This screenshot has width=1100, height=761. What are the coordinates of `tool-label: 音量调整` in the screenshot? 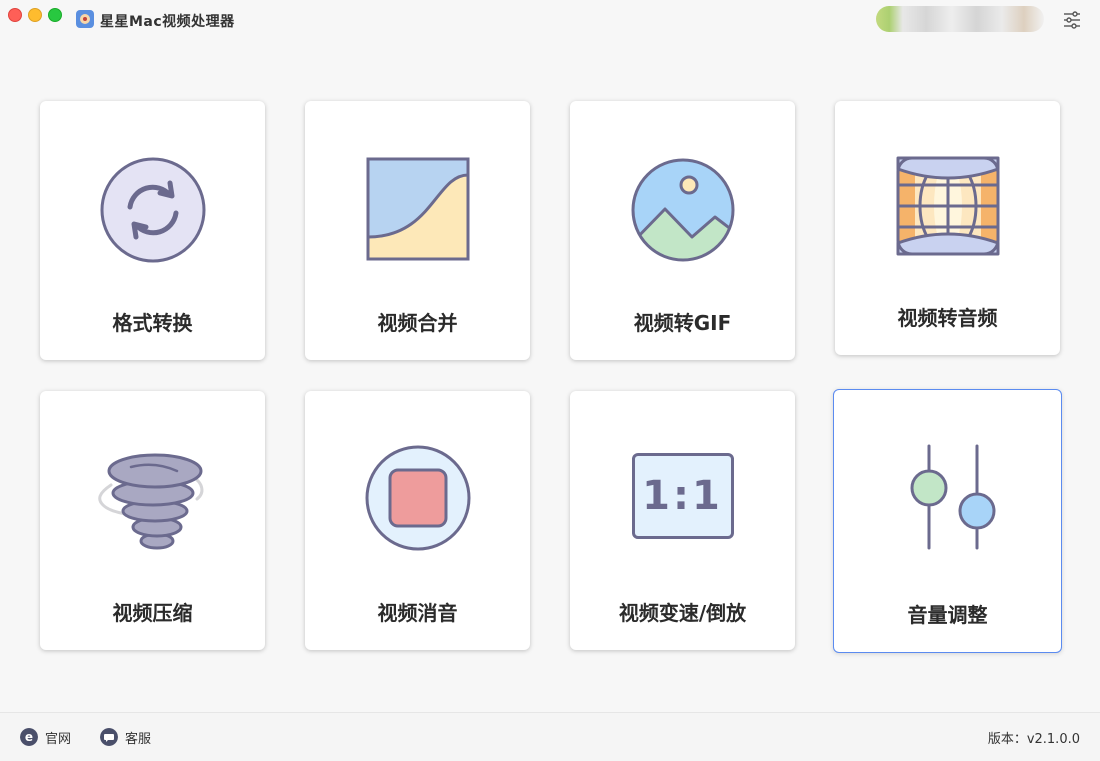 It's located at (947, 615).